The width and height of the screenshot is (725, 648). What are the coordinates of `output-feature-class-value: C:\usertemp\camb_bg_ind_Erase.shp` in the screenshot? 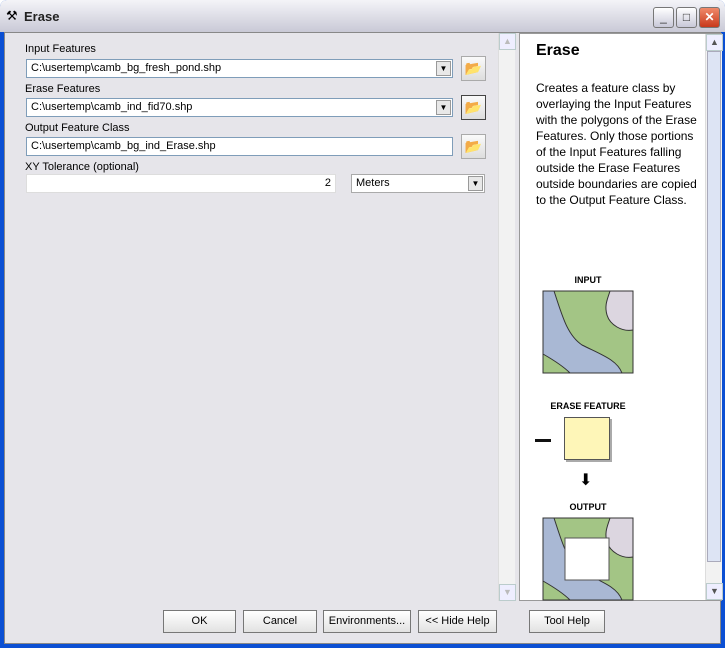 It's located at (123, 146).